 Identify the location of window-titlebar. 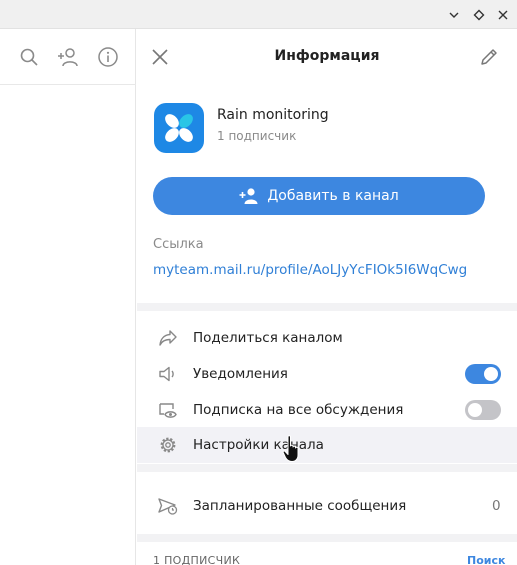
(258, 14).